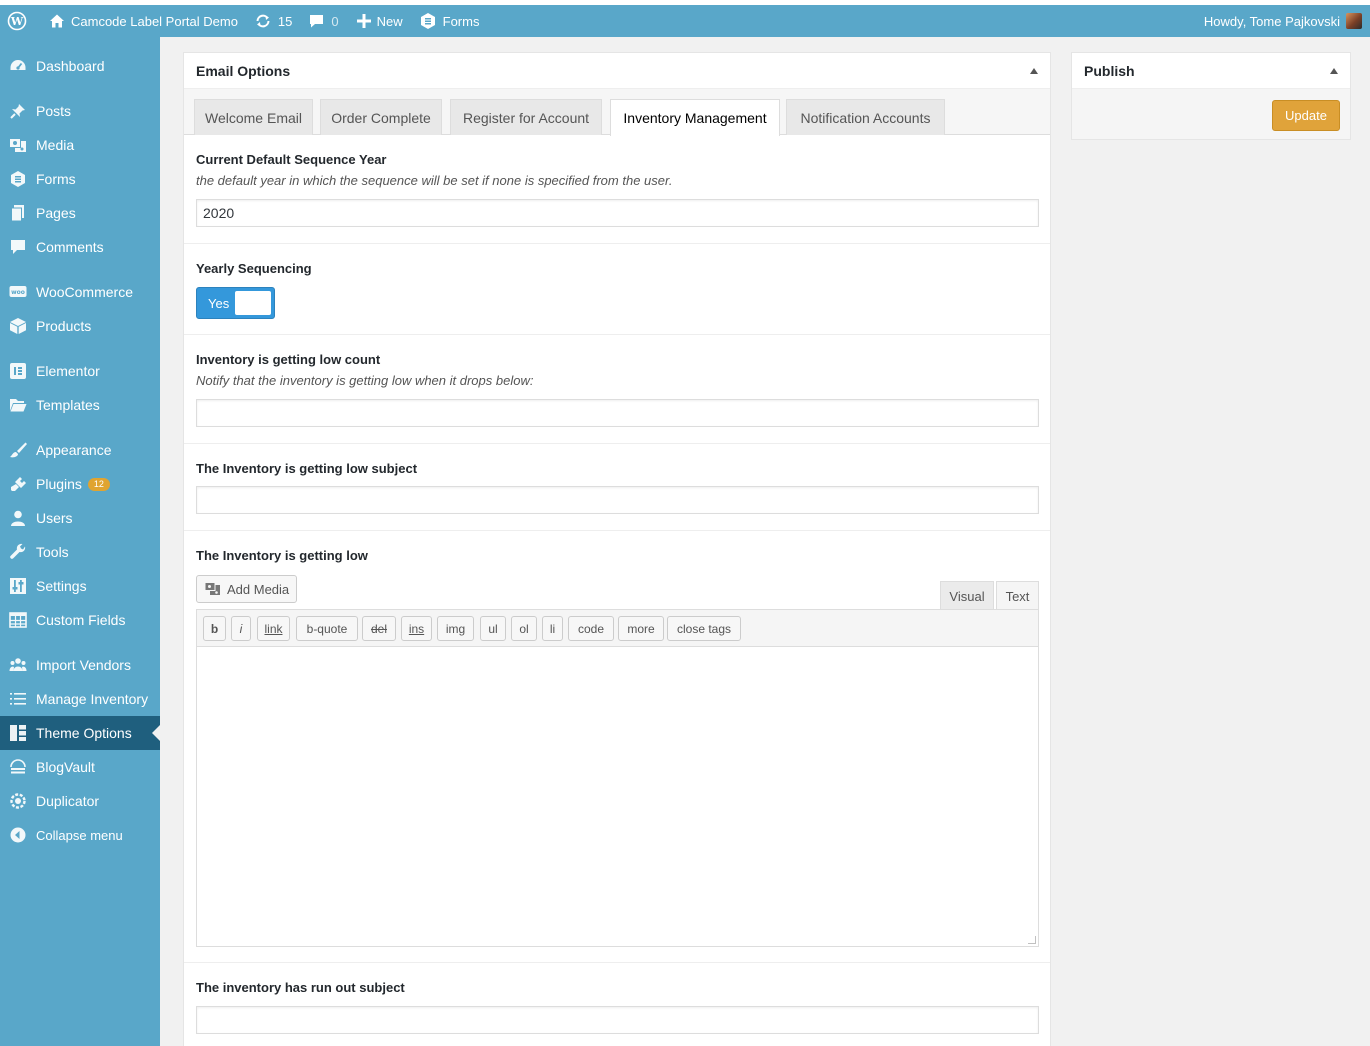 This screenshot has width=1370, height=1046. I want to click on low-body-label: The Inventory is getting low, so click(282, 555).